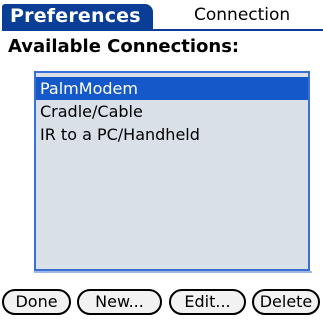 The width and height of the screenshot is (323, 321). I want to click on list-border-shadow, so click(173, 272).